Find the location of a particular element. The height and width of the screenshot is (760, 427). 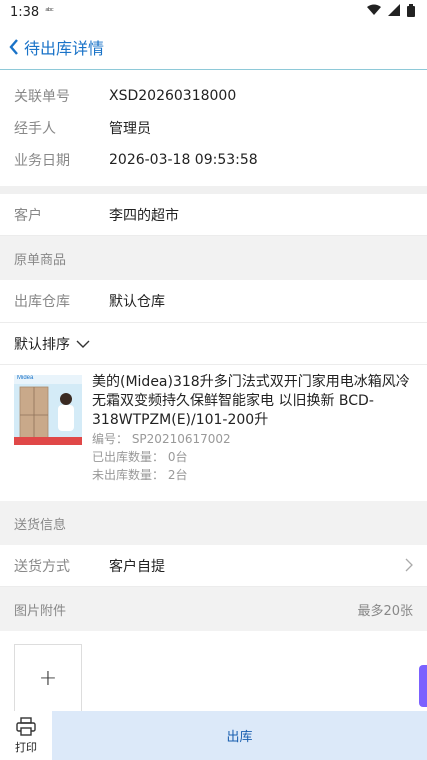

status-indicator: ᵃᵇᶜ is located at coordinates (49, 12).